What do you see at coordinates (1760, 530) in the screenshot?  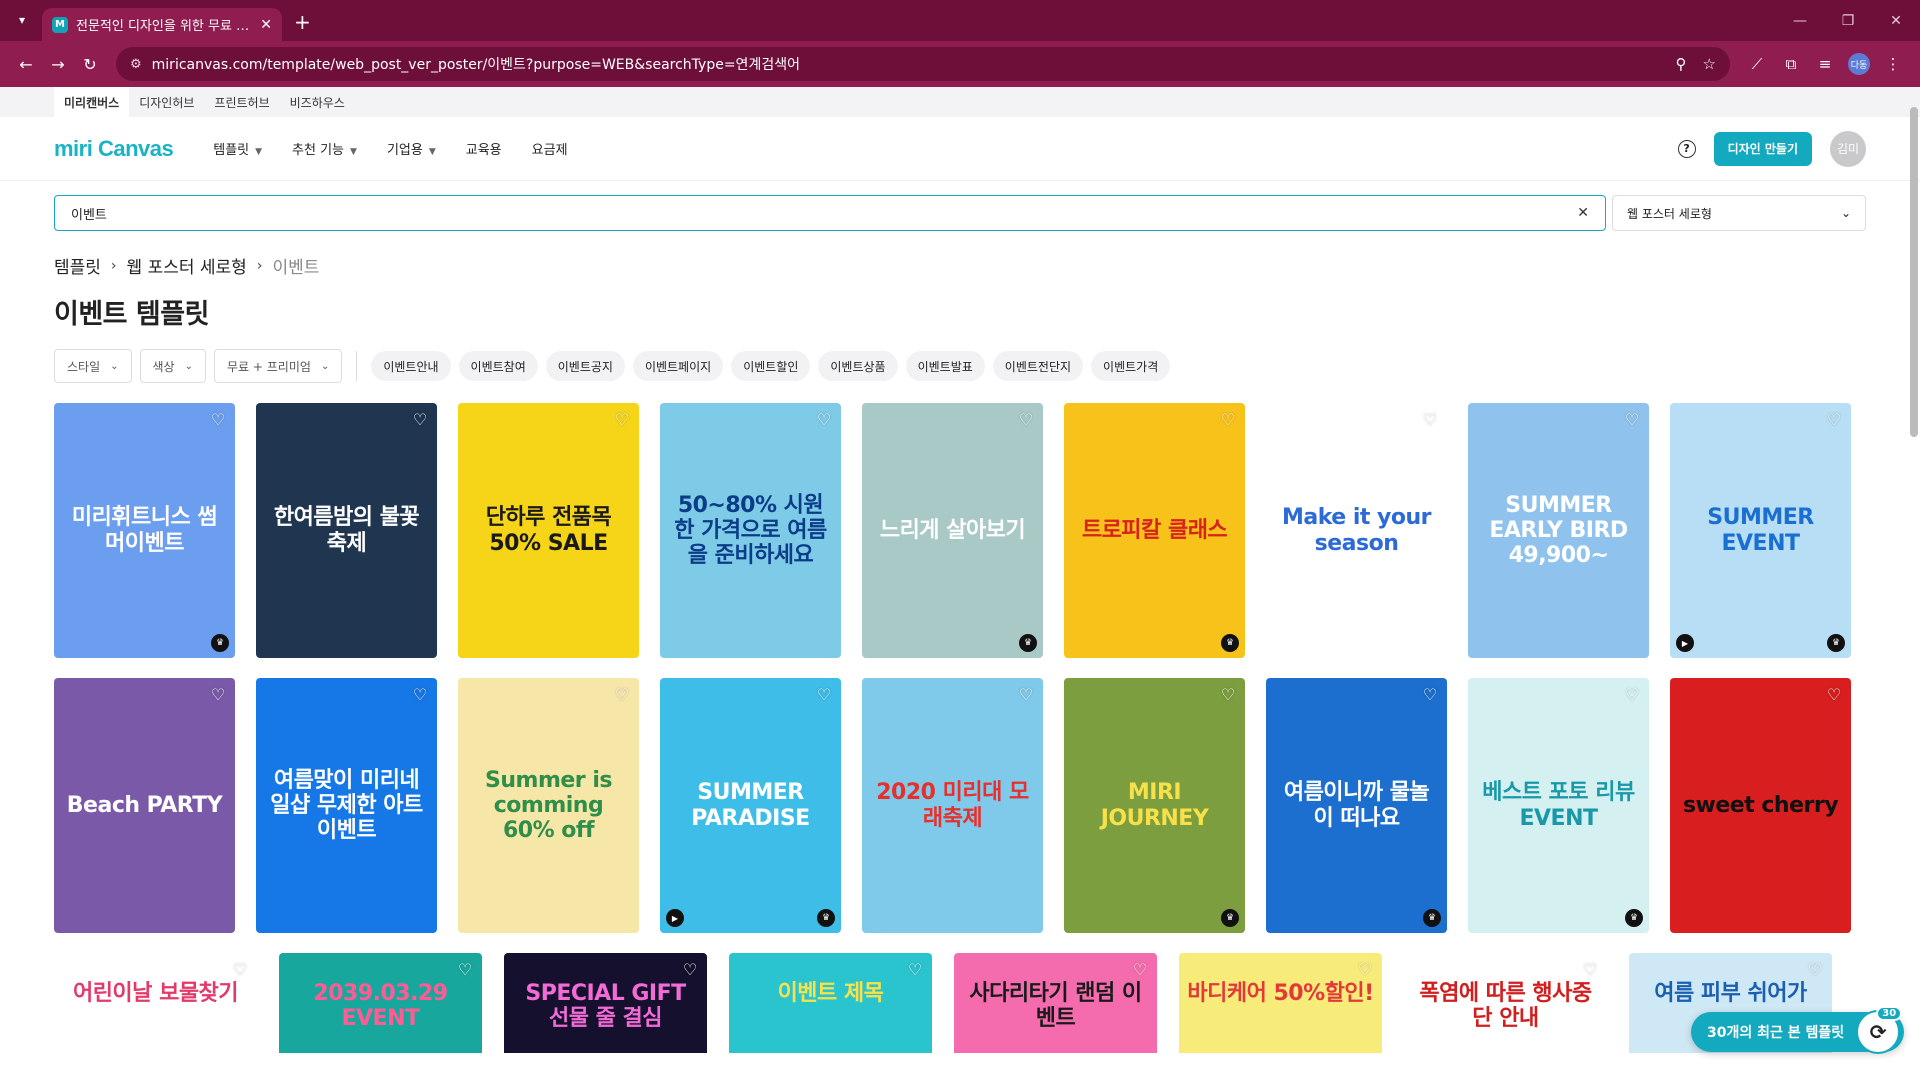 I see `template-card: SUMMER EVENT ♡ ♛ ▶` at bounding box center [1760, 530].